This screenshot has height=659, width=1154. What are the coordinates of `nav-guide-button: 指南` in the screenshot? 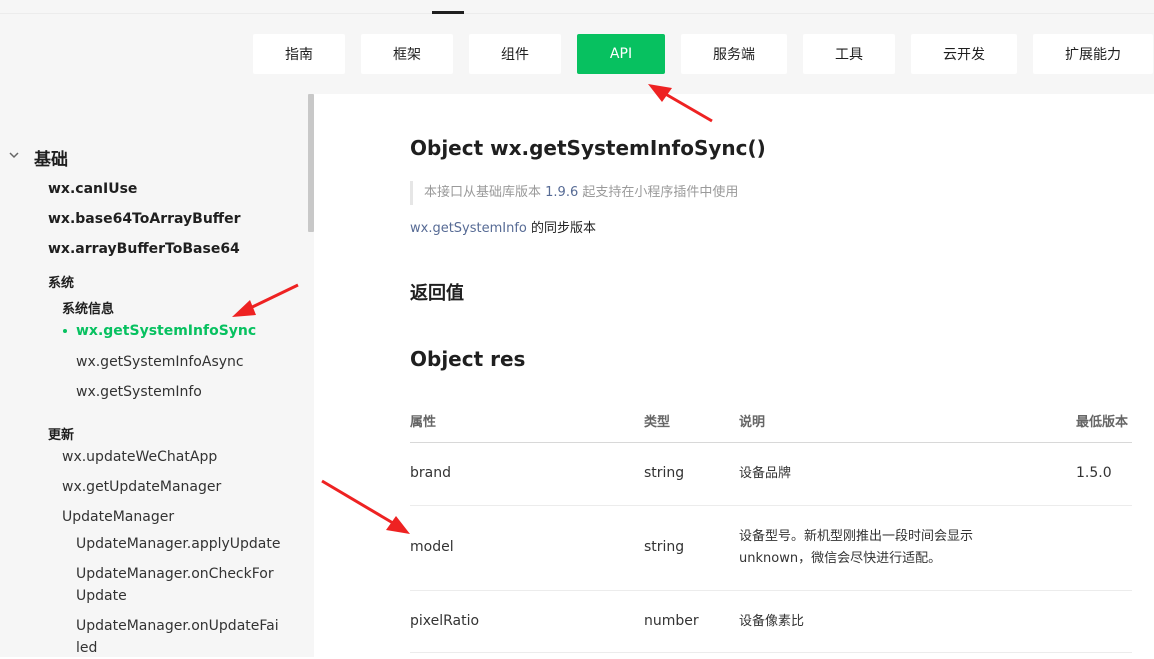 It's located at (299, 54).